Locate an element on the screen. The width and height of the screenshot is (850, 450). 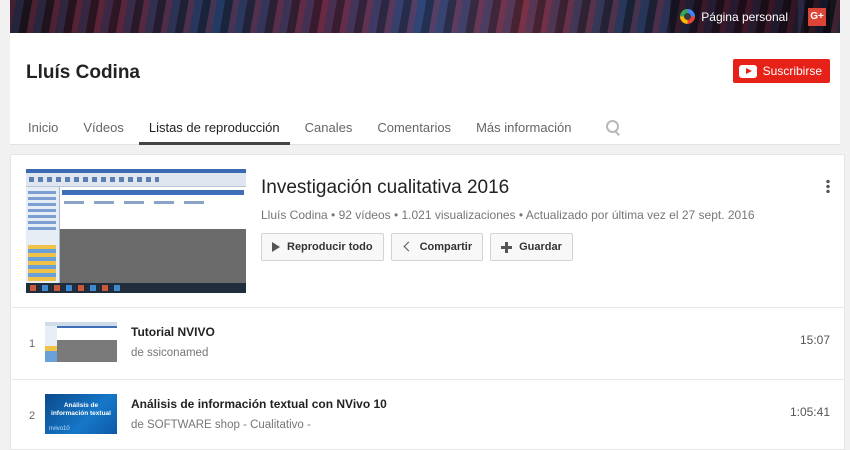
share-icon is located at coordinates (407, 247).